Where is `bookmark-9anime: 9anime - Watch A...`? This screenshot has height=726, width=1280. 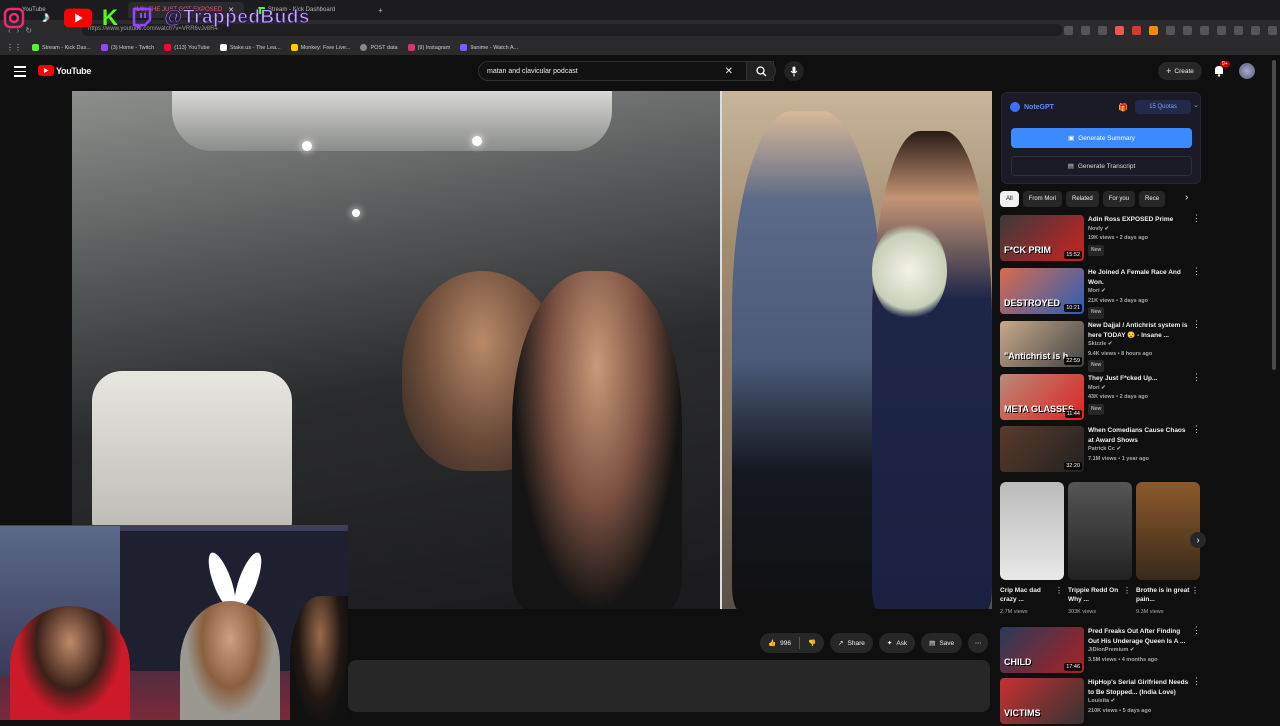 bookmark-9anime: 9anime - Watch A... is located at coordinates (489, 47).